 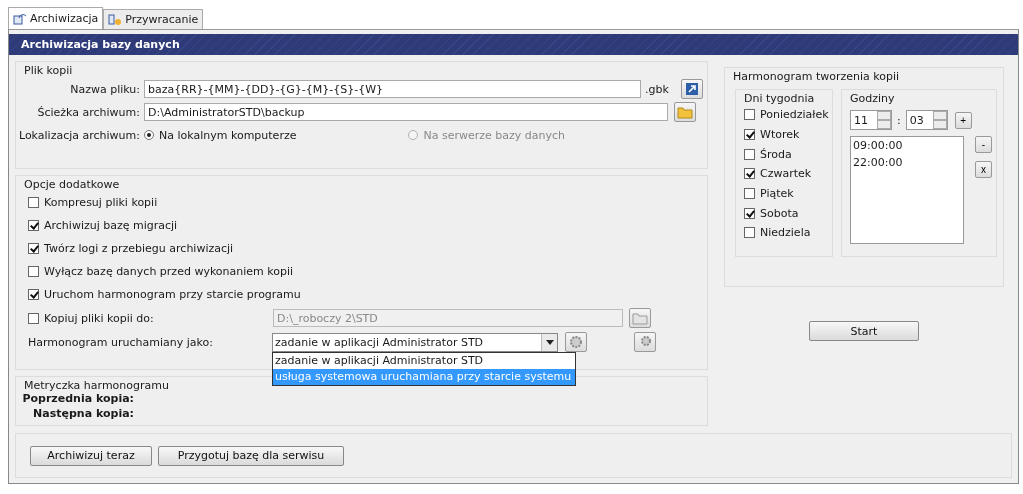 I want to click on checkbox: Wtorek, so click(x=784, y=134).